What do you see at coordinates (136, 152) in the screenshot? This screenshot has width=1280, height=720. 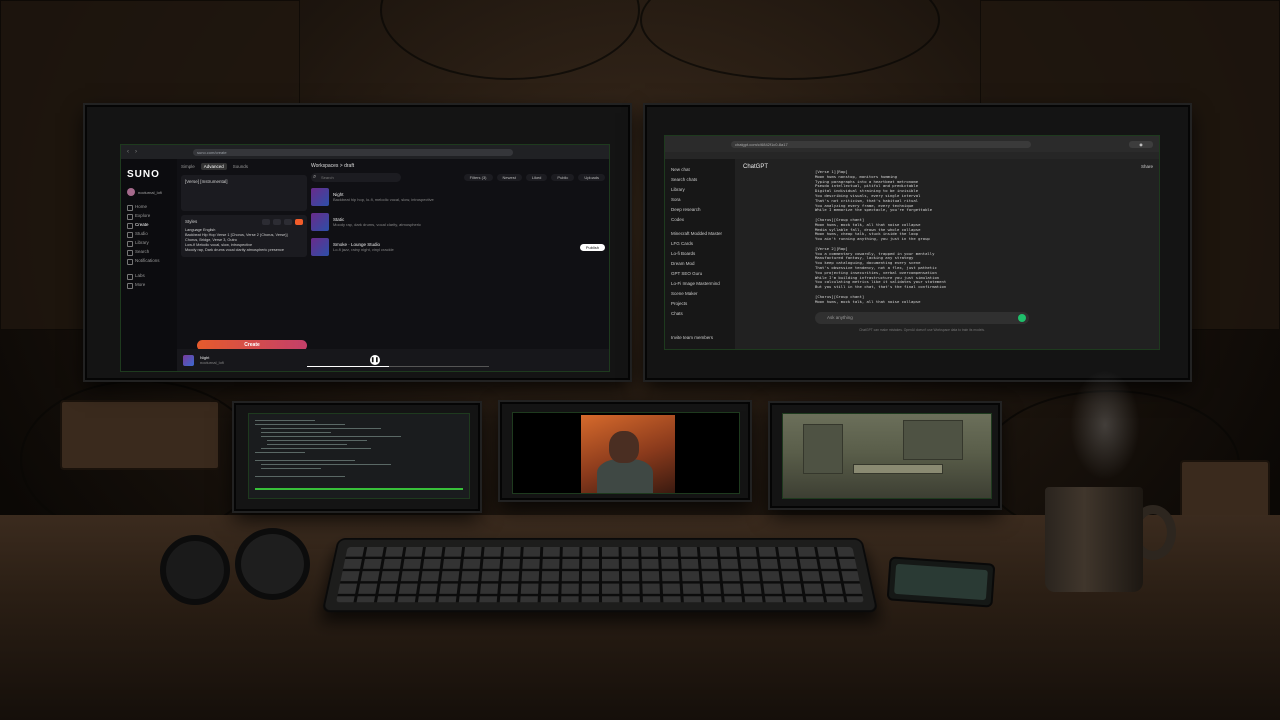 I see `forward-icon: ›` at bounding box center [136, 152].